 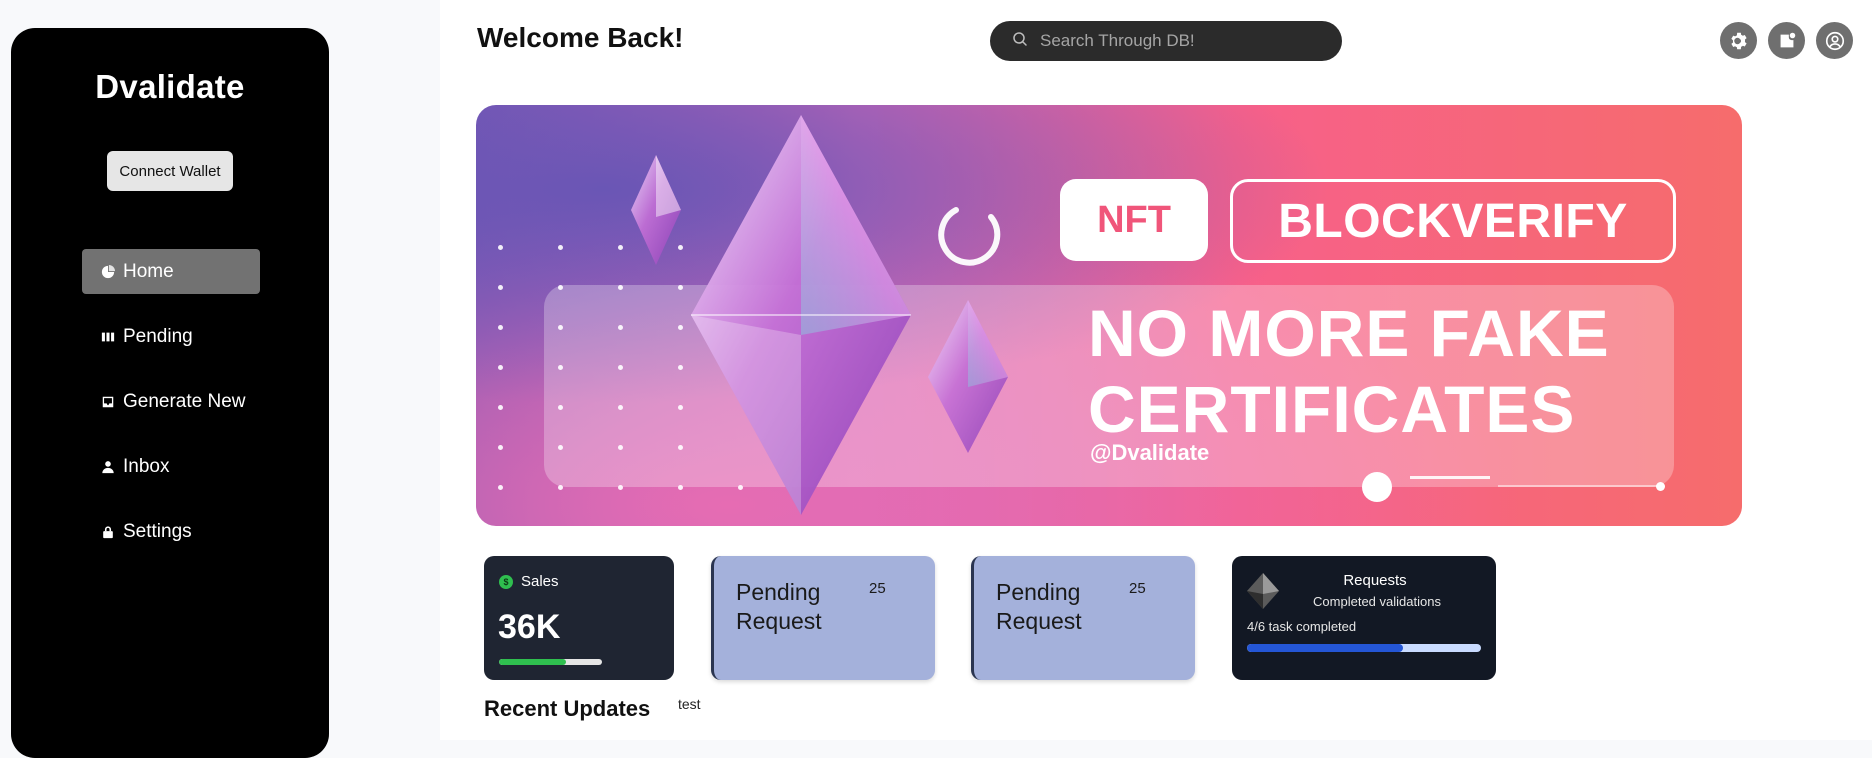 I want to click on requests-title: Requests, so click(x=1375, y=580).